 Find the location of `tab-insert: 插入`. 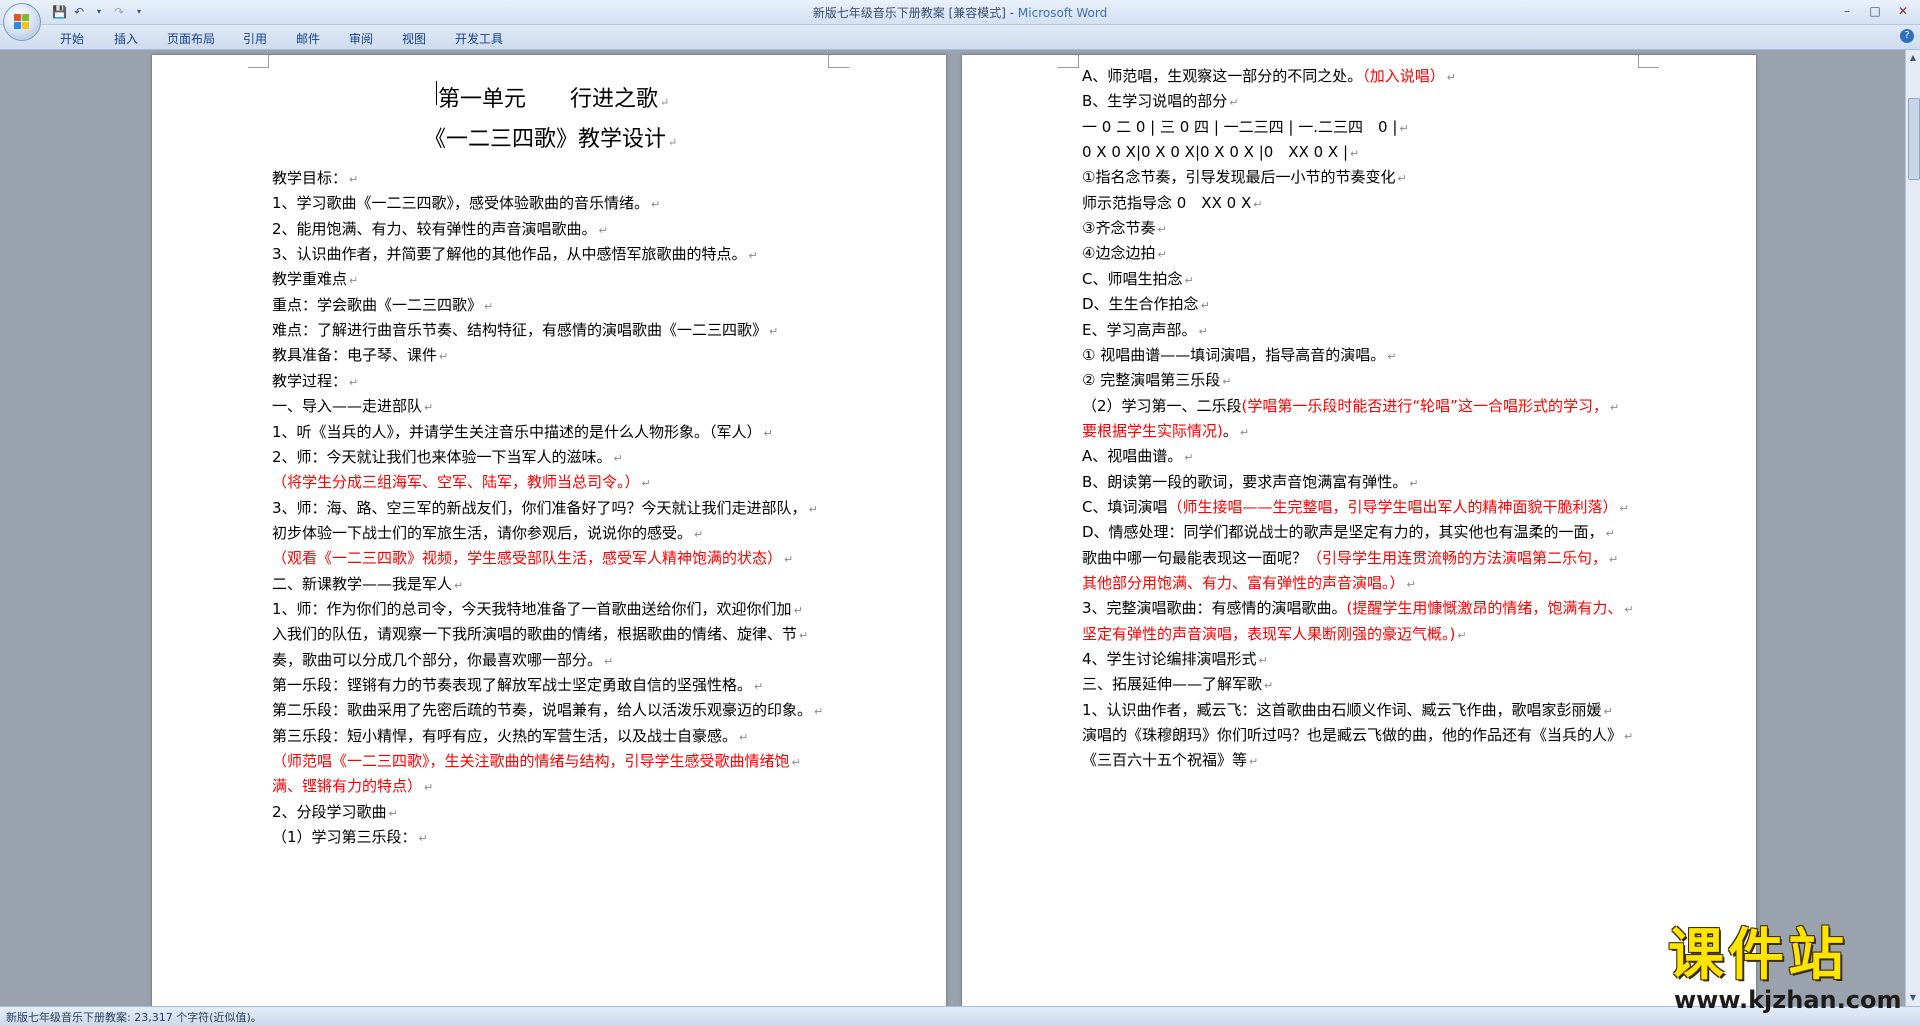

tab-insert: 插入 is located at coordinates (126, 38).